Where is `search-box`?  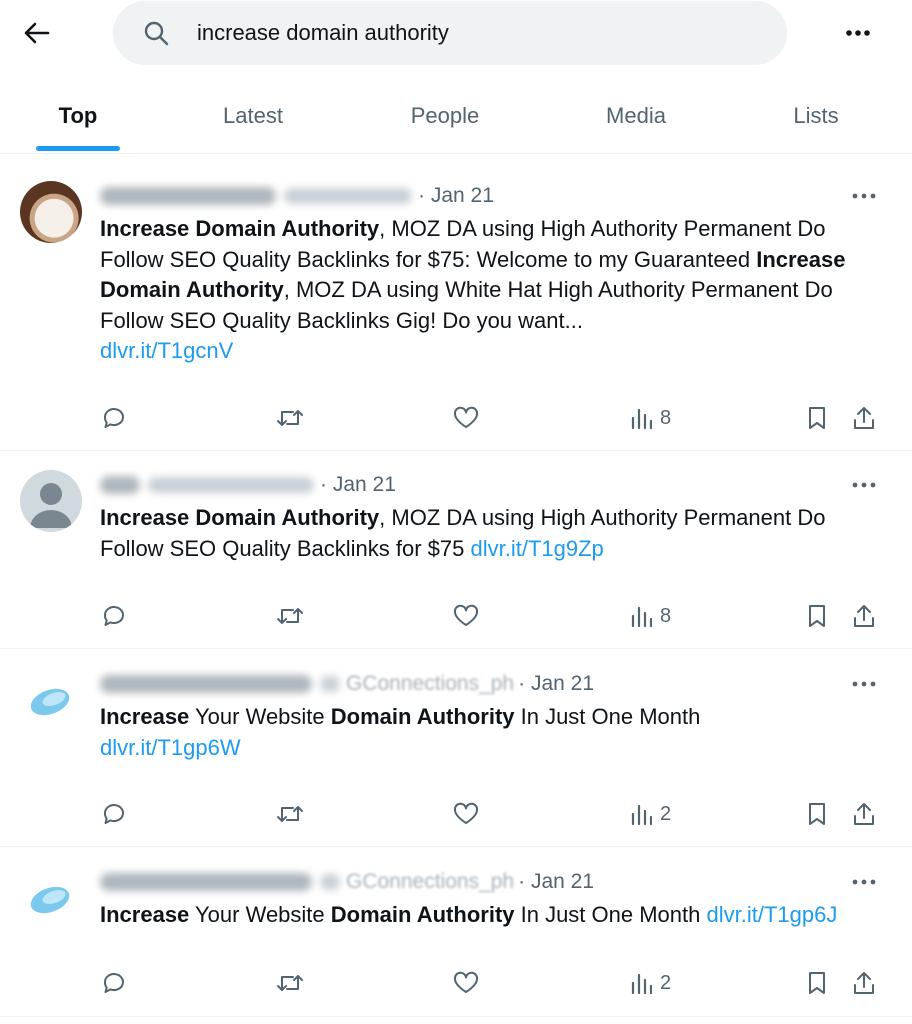
search-box is located at coordinates (450, 33).